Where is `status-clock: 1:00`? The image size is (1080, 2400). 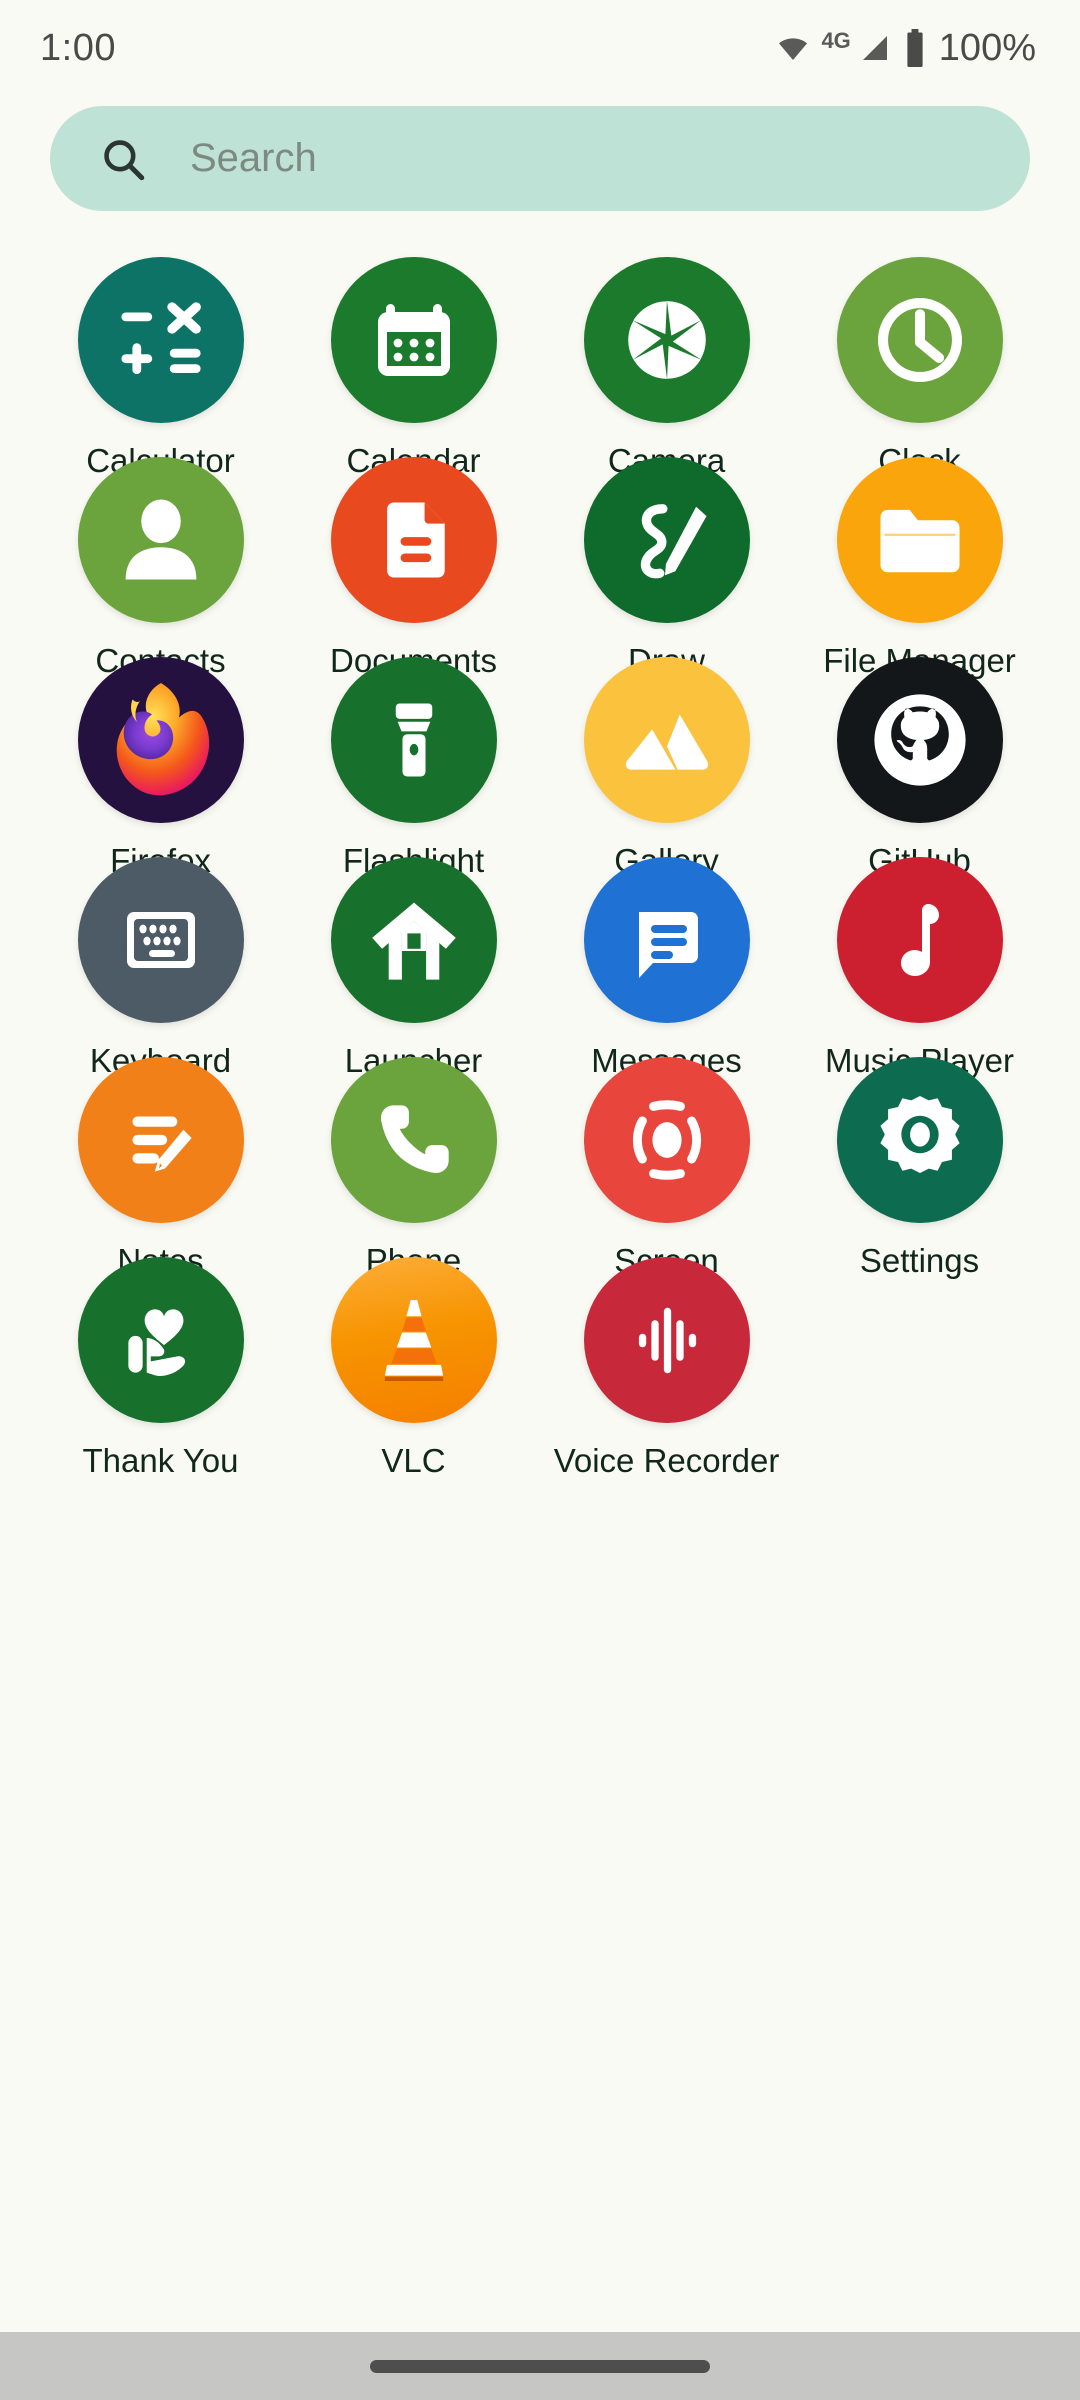
status-clock: 1:00 is located at coordinates (78, 47).